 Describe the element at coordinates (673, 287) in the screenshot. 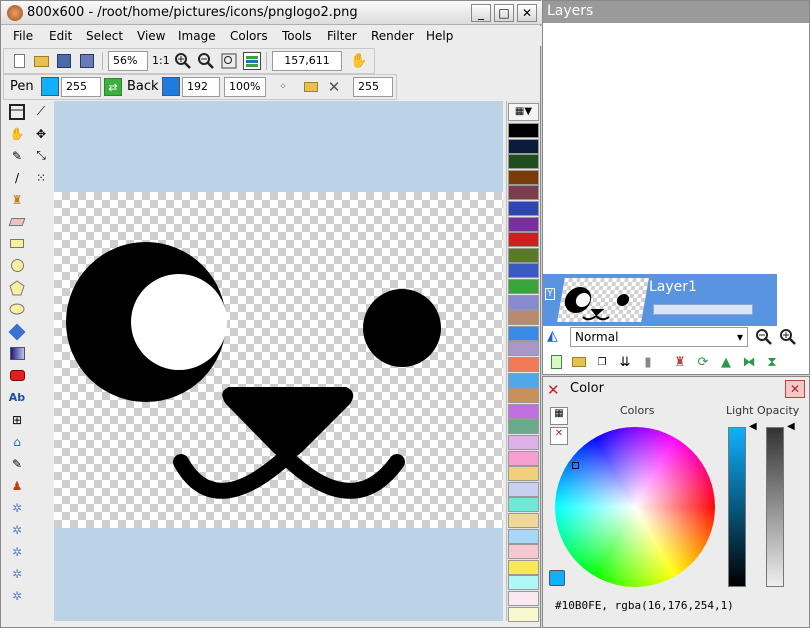

I see `layer-name: Layer1` at that location.